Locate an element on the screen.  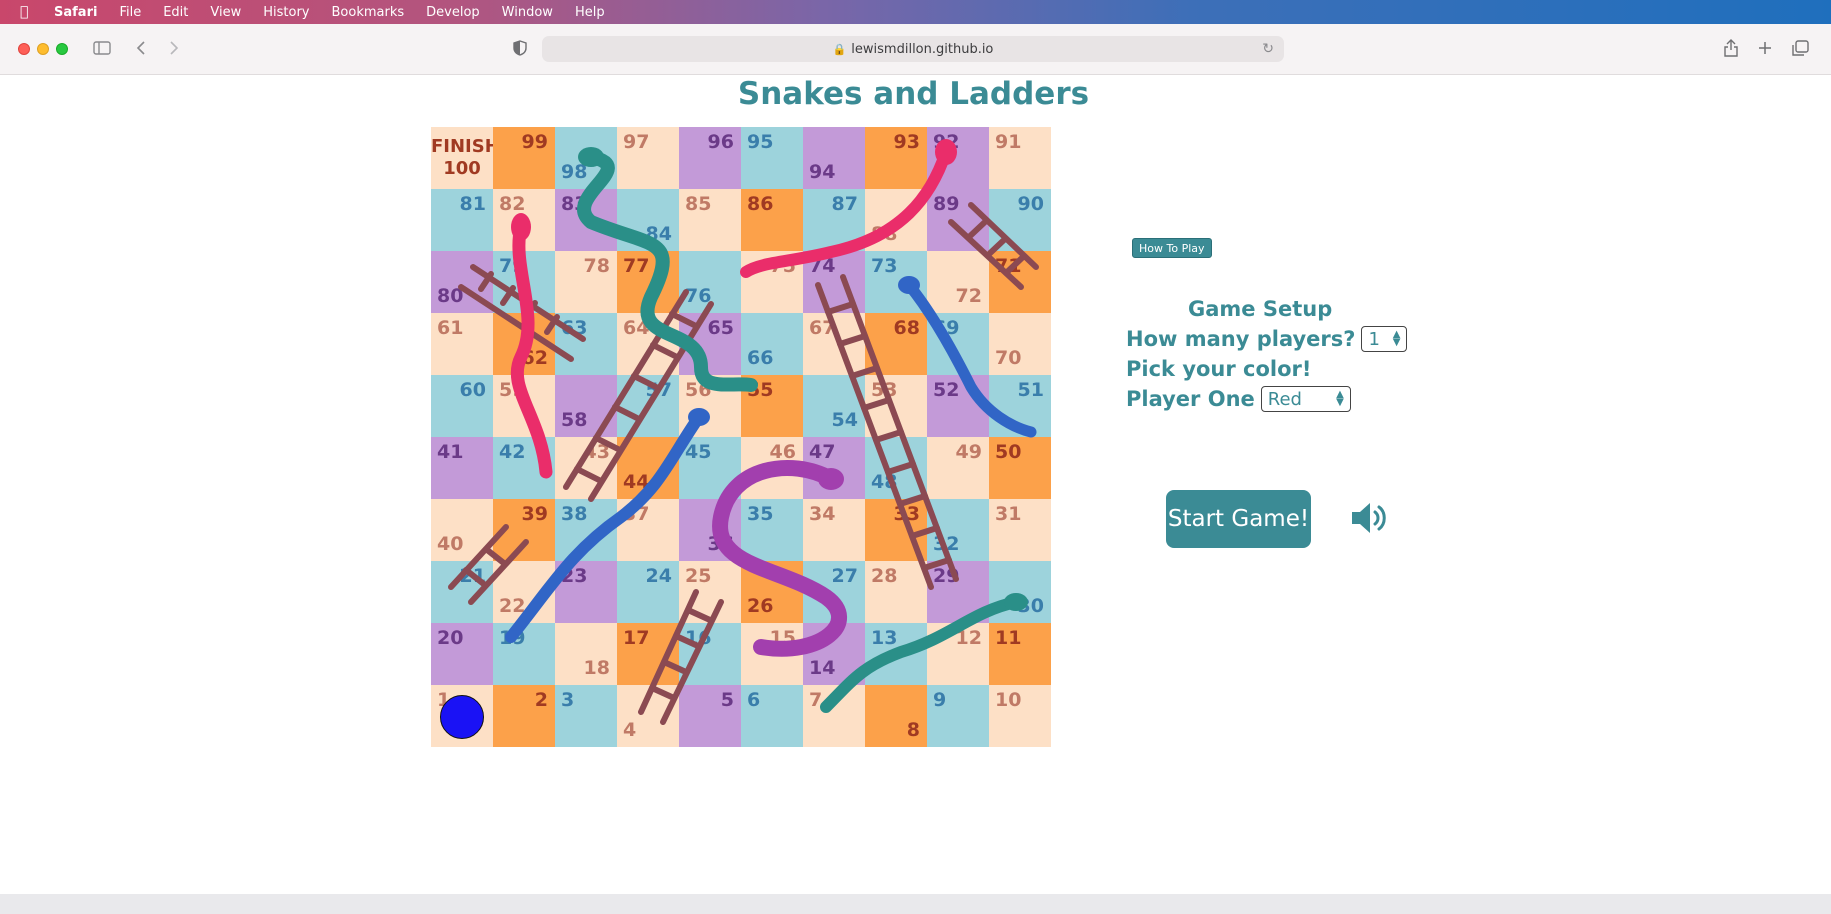
reload-icon: ↻ is located at coordinates (1268, 49).